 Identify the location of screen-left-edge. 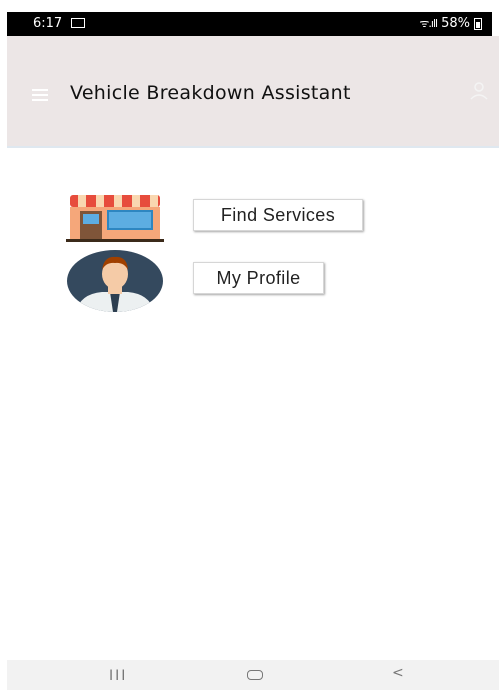
(3, 345).